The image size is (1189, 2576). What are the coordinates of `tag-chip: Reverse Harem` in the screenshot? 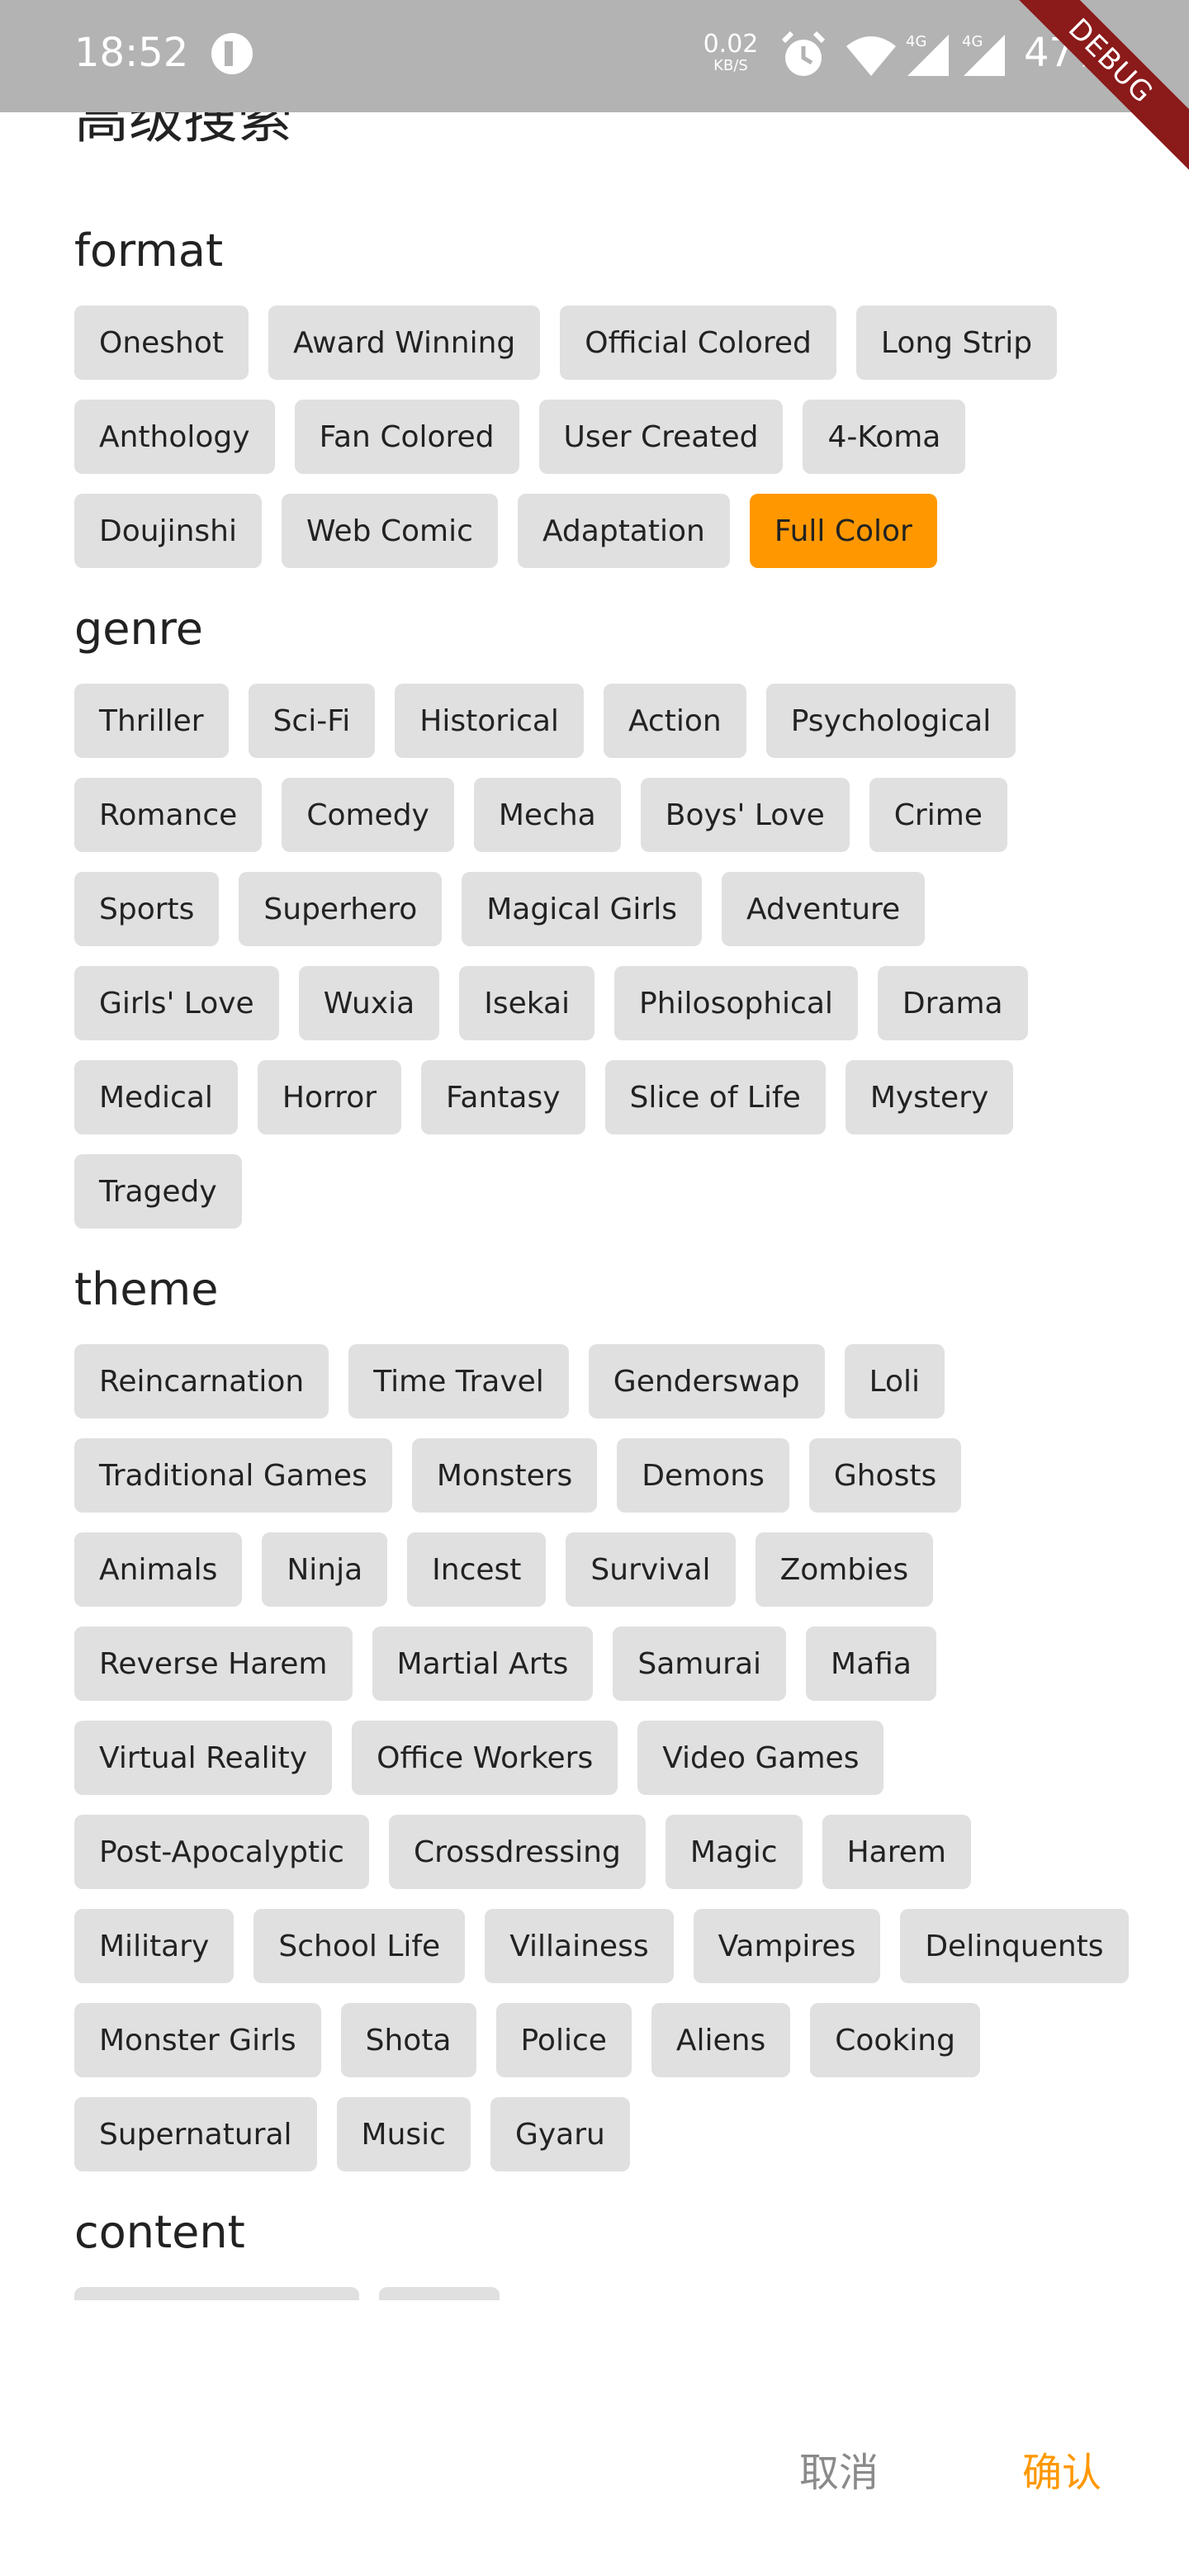 It's located at (213, 1664).